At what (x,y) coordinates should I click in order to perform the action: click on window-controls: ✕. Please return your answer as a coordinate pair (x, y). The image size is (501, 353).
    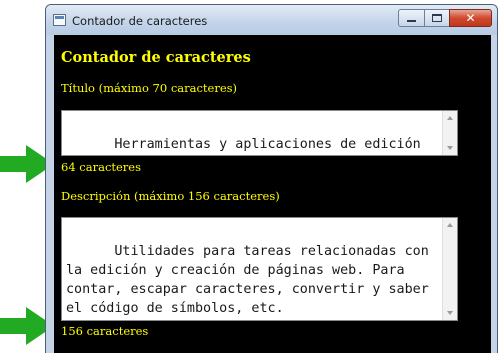
    Looking at the image, I should click on (445, 18).